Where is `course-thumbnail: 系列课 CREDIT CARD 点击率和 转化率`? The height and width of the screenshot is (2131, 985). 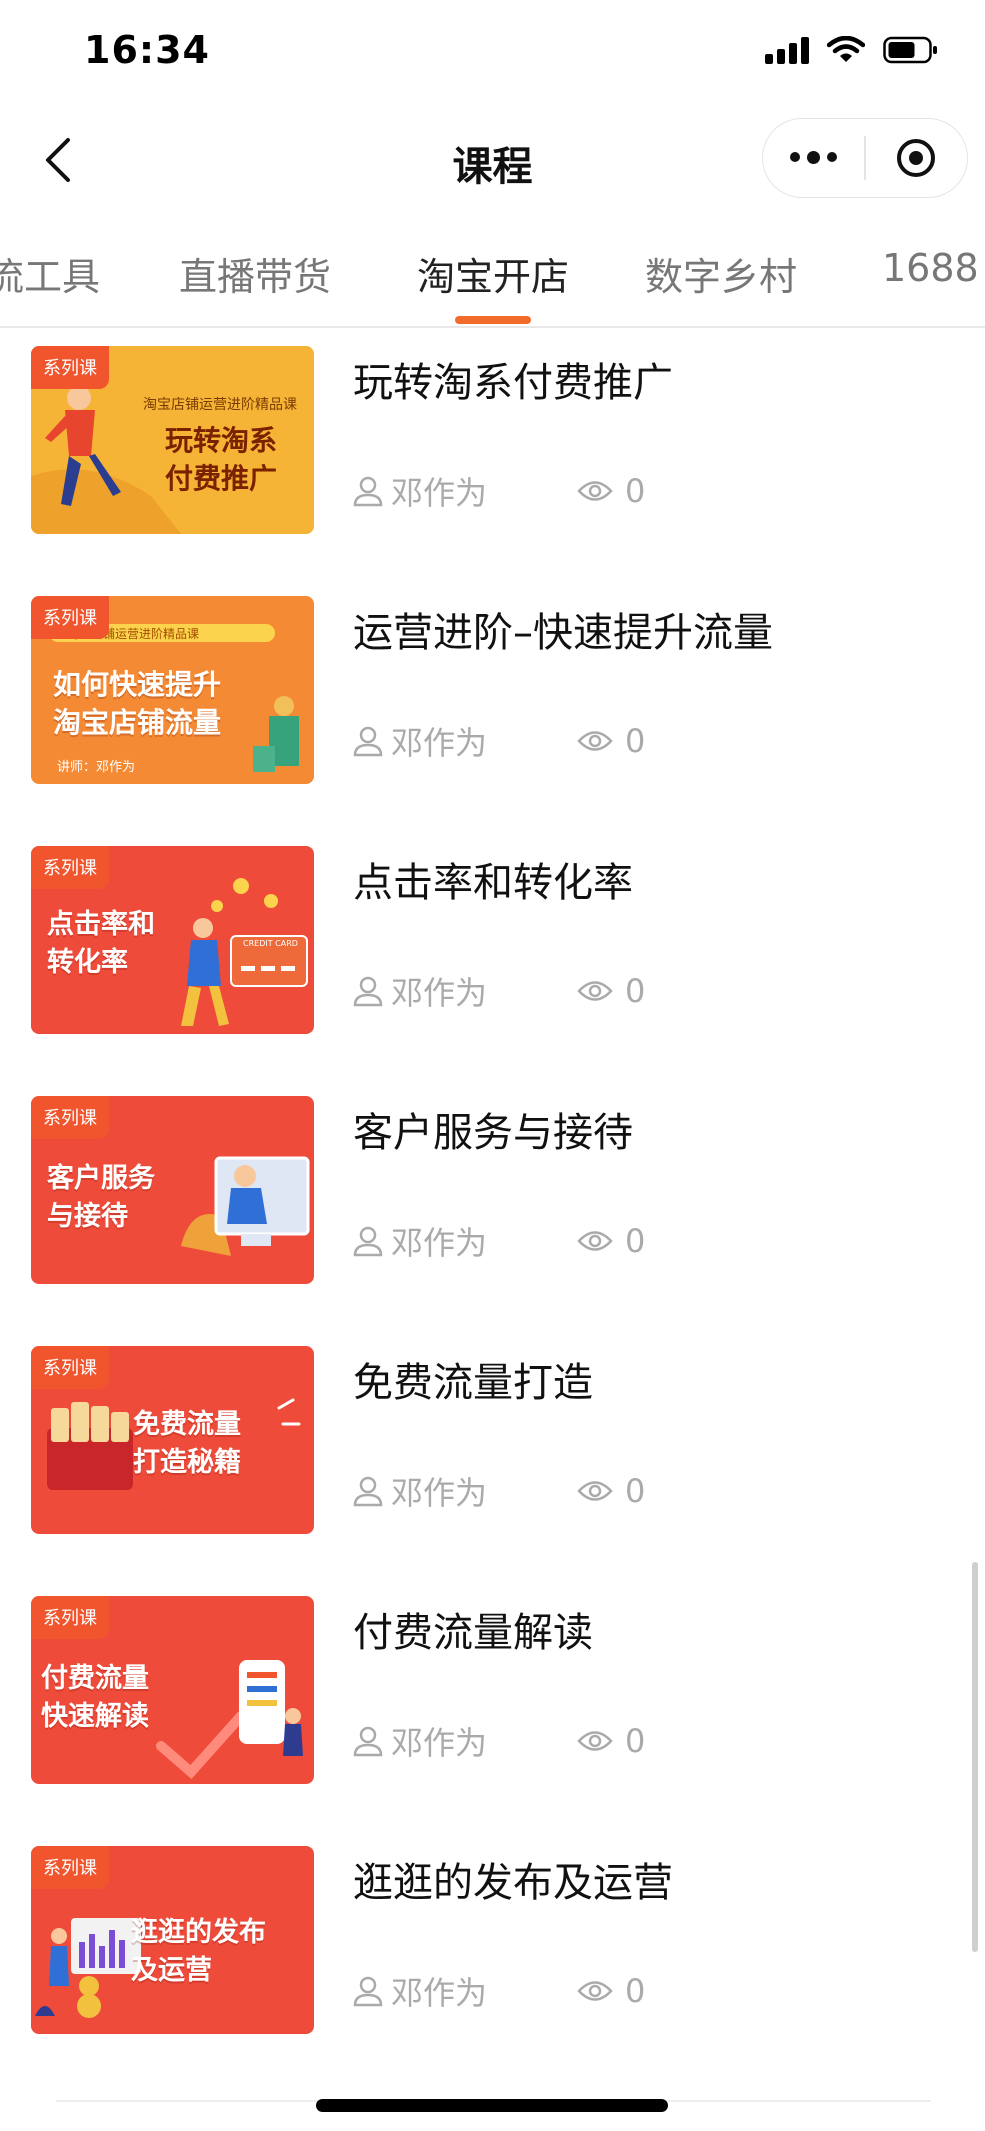 course-thumbnail: 系列课 CREDIT CARD 点击率和 转化率 is located at coordinates (172, 940).